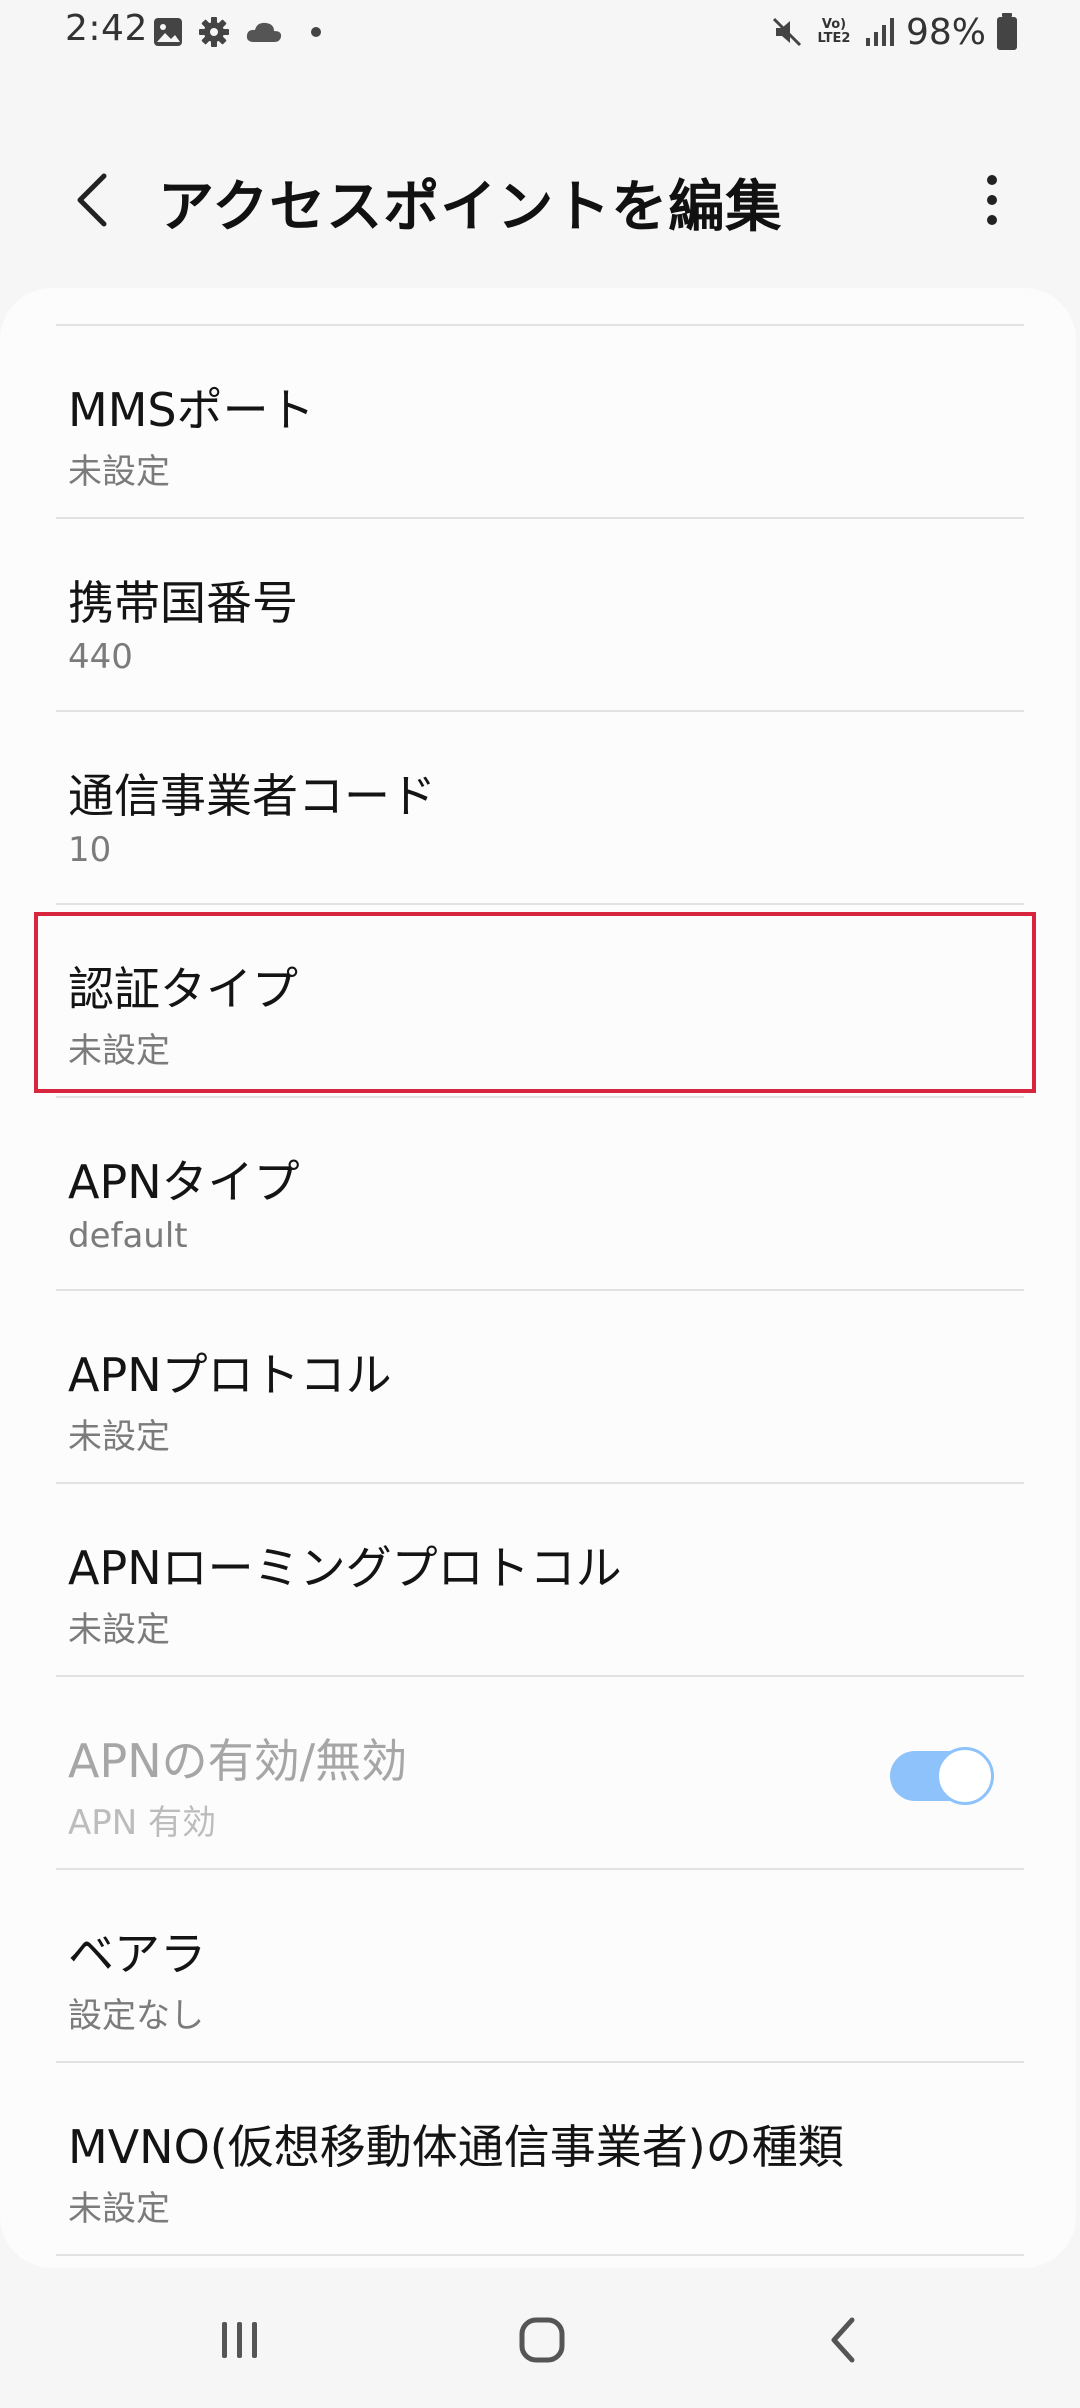  I want to click on setting-bearer: ベアラ 設定なし, so click(538, 1966).